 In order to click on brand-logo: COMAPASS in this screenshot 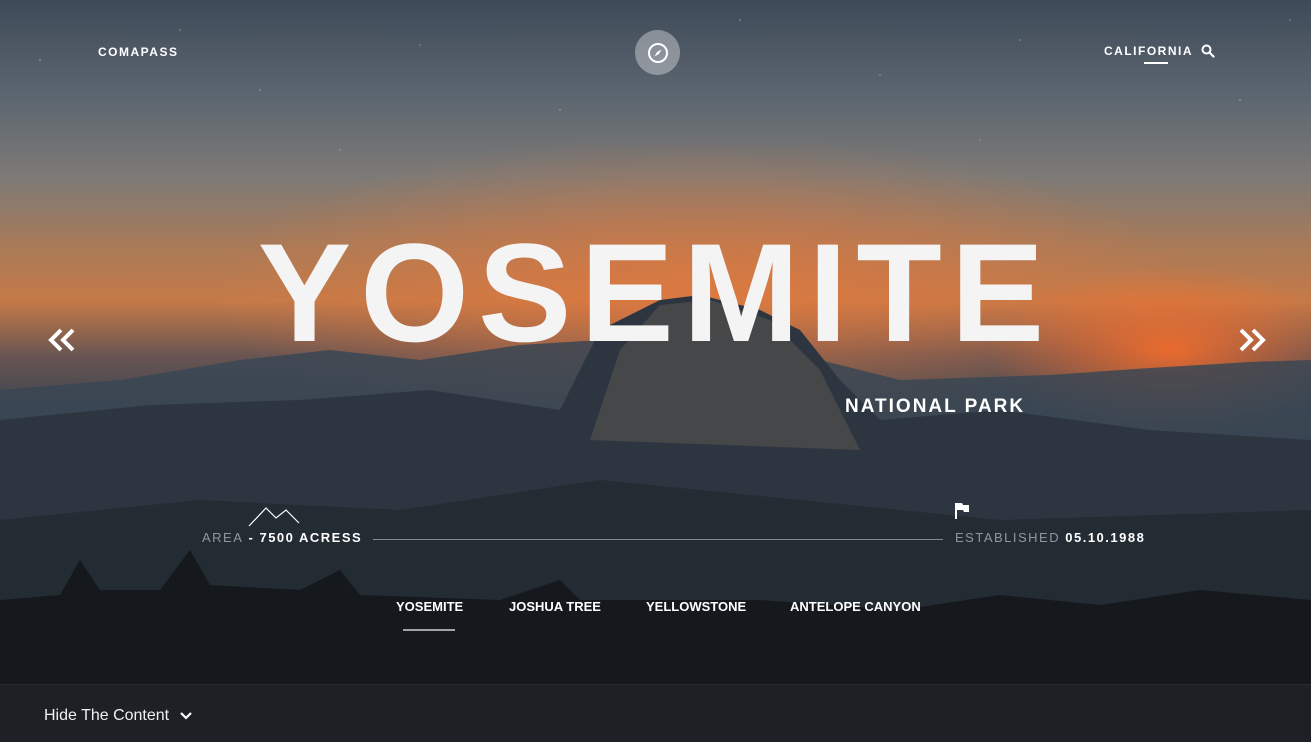, I will do `click(138, 52)`.